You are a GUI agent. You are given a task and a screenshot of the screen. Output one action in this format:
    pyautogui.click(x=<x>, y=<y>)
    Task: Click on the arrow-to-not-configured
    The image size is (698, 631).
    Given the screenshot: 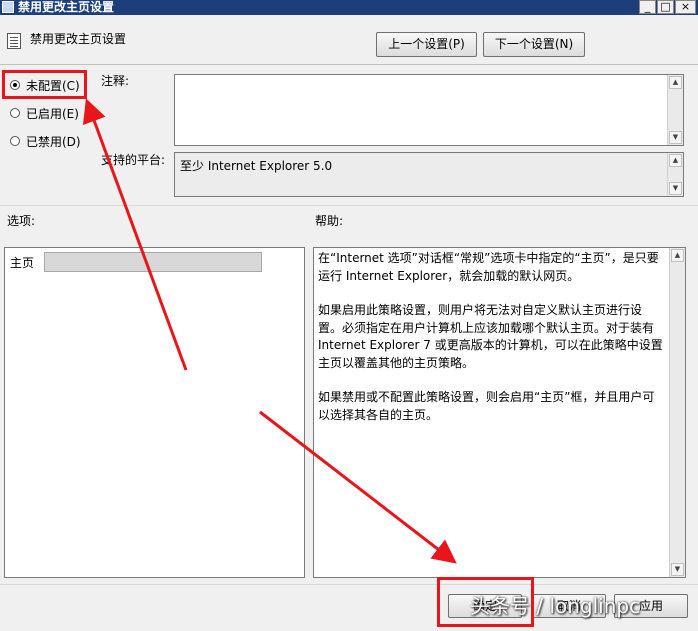 What is the action you would take?
    pyautogui.click(x=135, y=234)
    